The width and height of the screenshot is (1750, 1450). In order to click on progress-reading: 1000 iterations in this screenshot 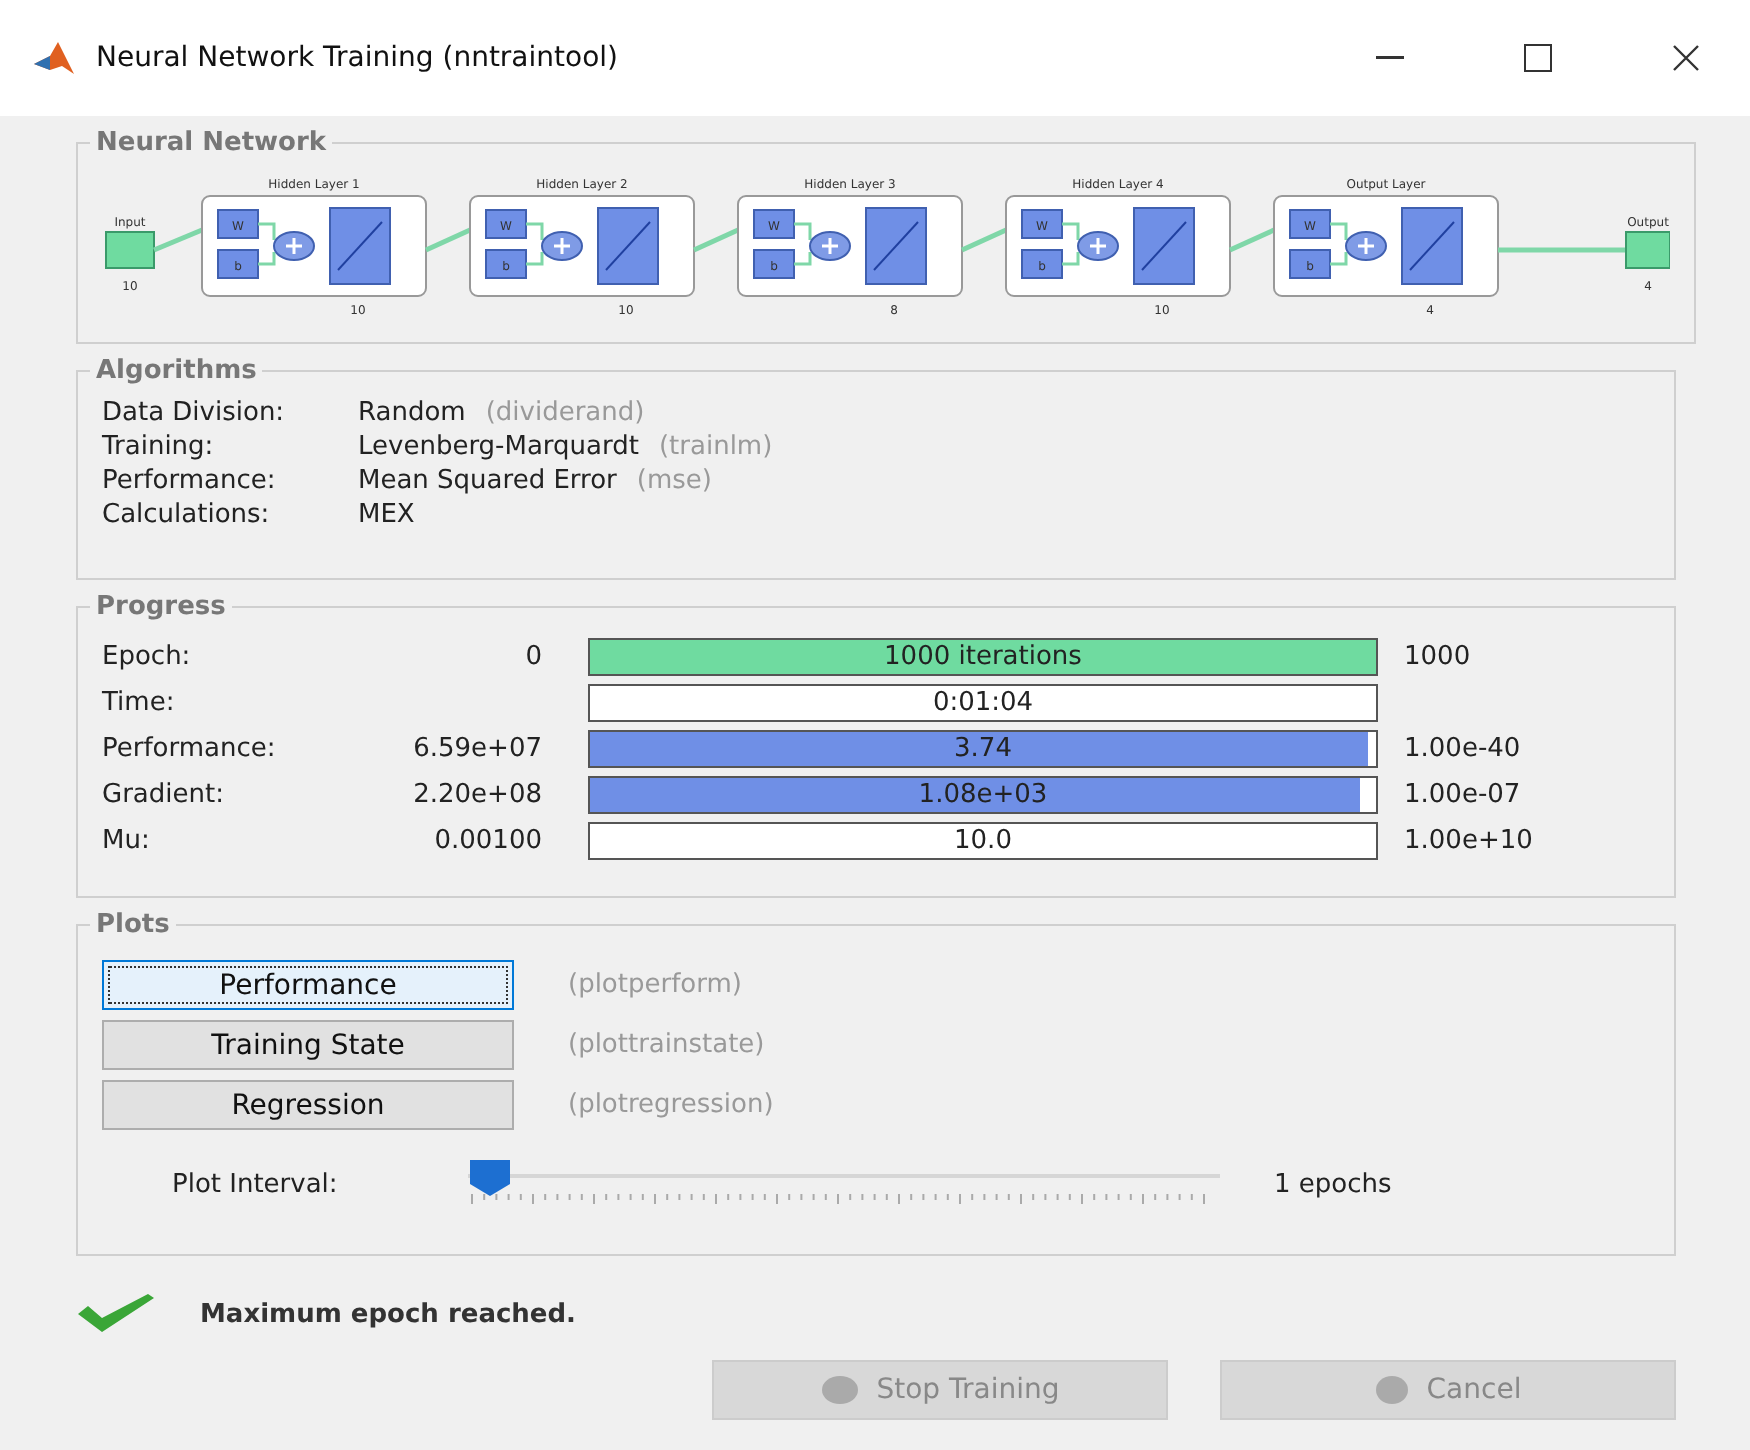, I will do `click(983, 657)`.